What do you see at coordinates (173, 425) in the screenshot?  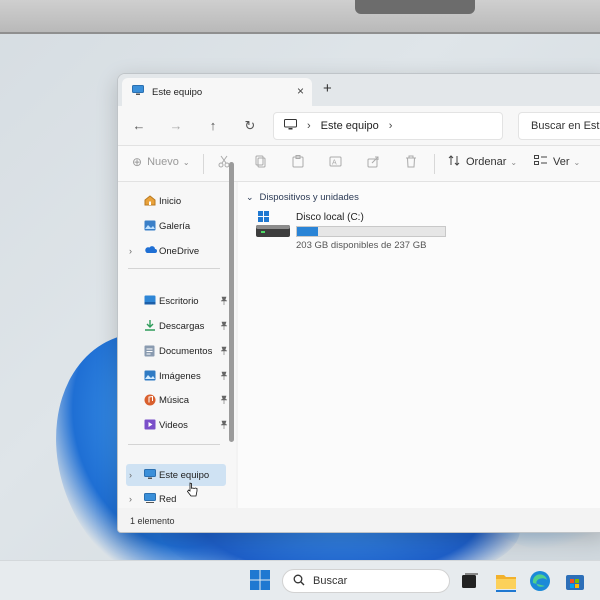 I see `sidebar-item-label: Videos` at bounding box center [173, 425].